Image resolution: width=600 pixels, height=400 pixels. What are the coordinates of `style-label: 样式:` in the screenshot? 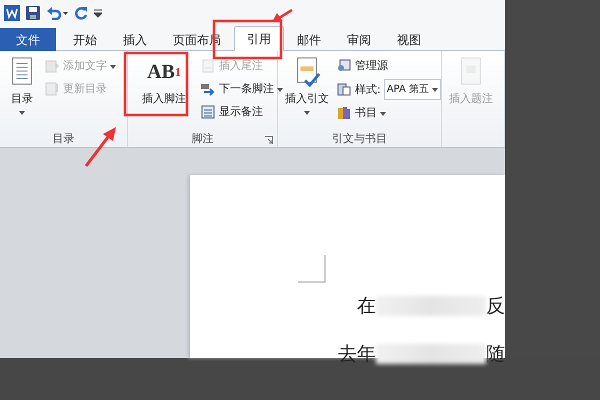 It's located at (368, 89).